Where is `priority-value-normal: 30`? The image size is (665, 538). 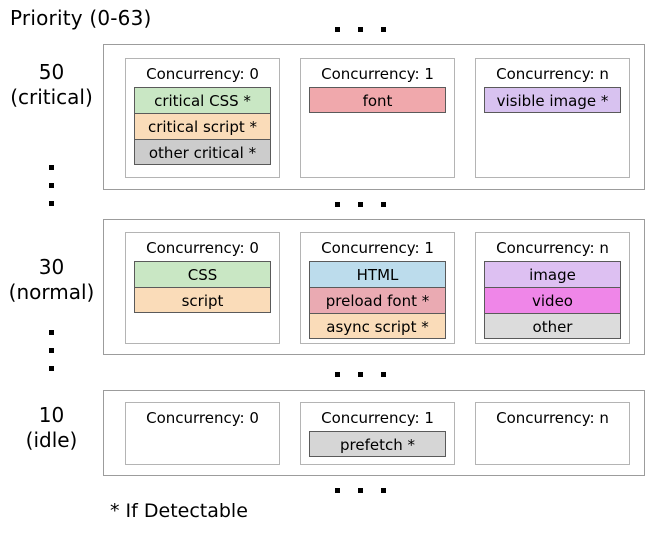 priority-value-normal: 30 is located at coordinates (51, 267).